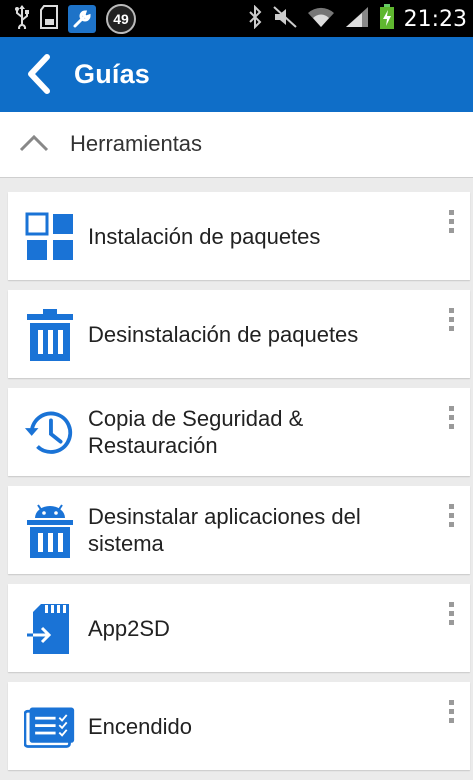  Describe the element at coordinates (236, 18) in the screenshot. I see `status-bar: 49 21:23` at that location.